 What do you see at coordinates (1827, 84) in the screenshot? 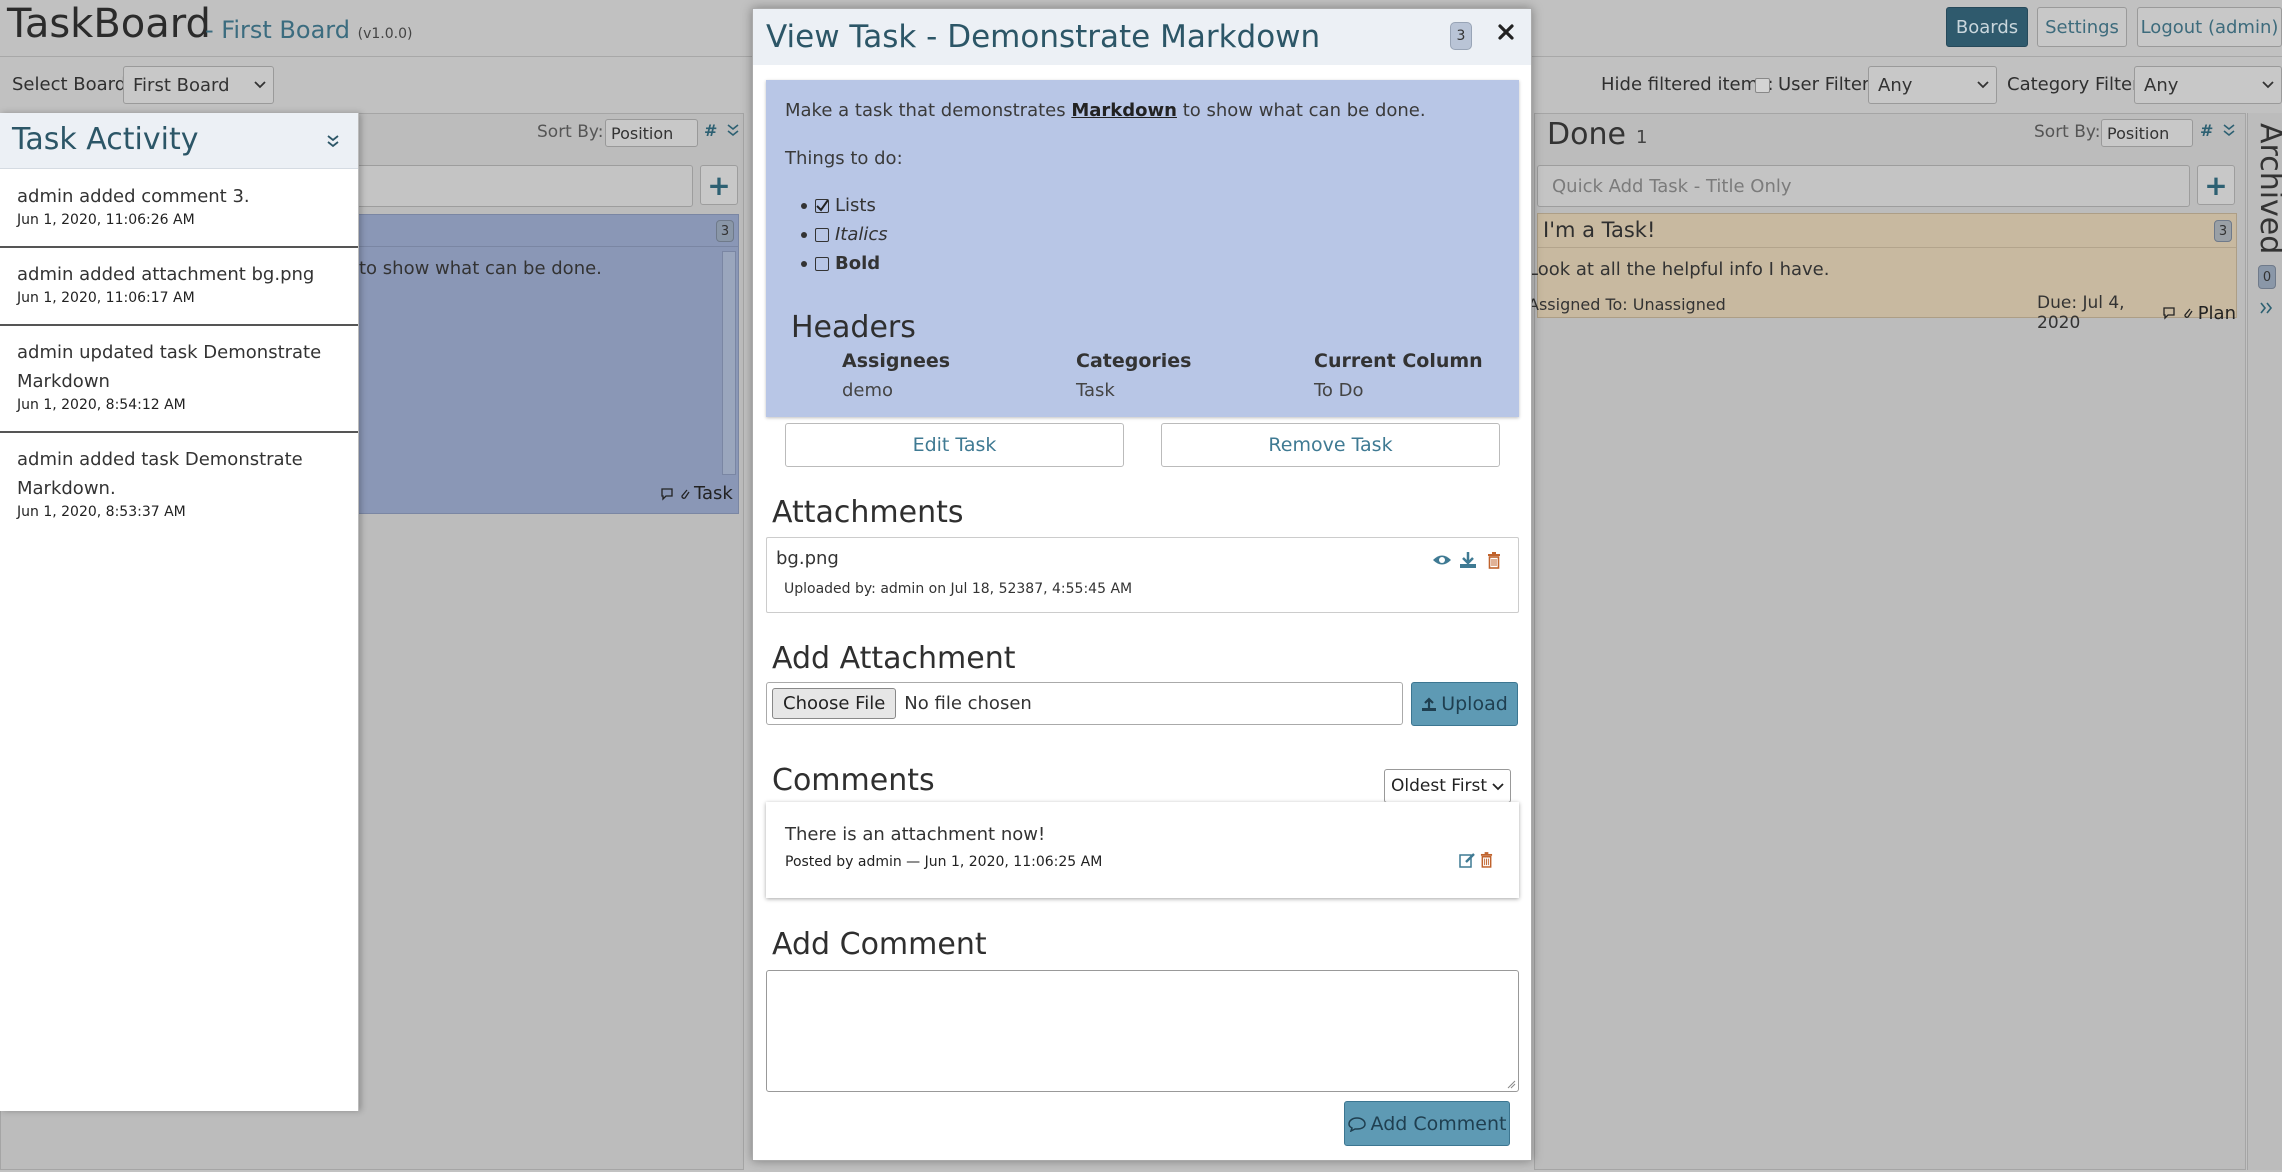
I see `user-filter-label: User Filter:` at bounding box center [1827, 84].